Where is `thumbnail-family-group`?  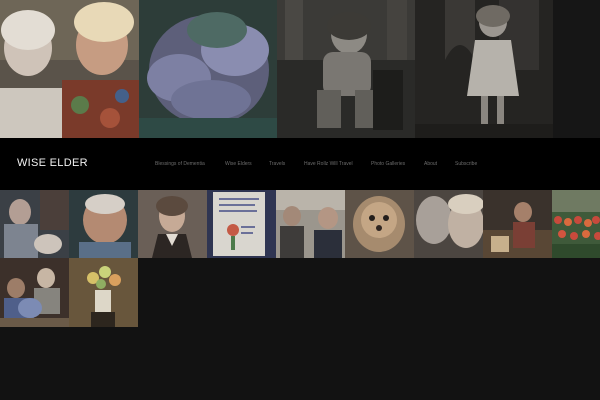 thumbnail-family-group is located at coordinates (34, 292).